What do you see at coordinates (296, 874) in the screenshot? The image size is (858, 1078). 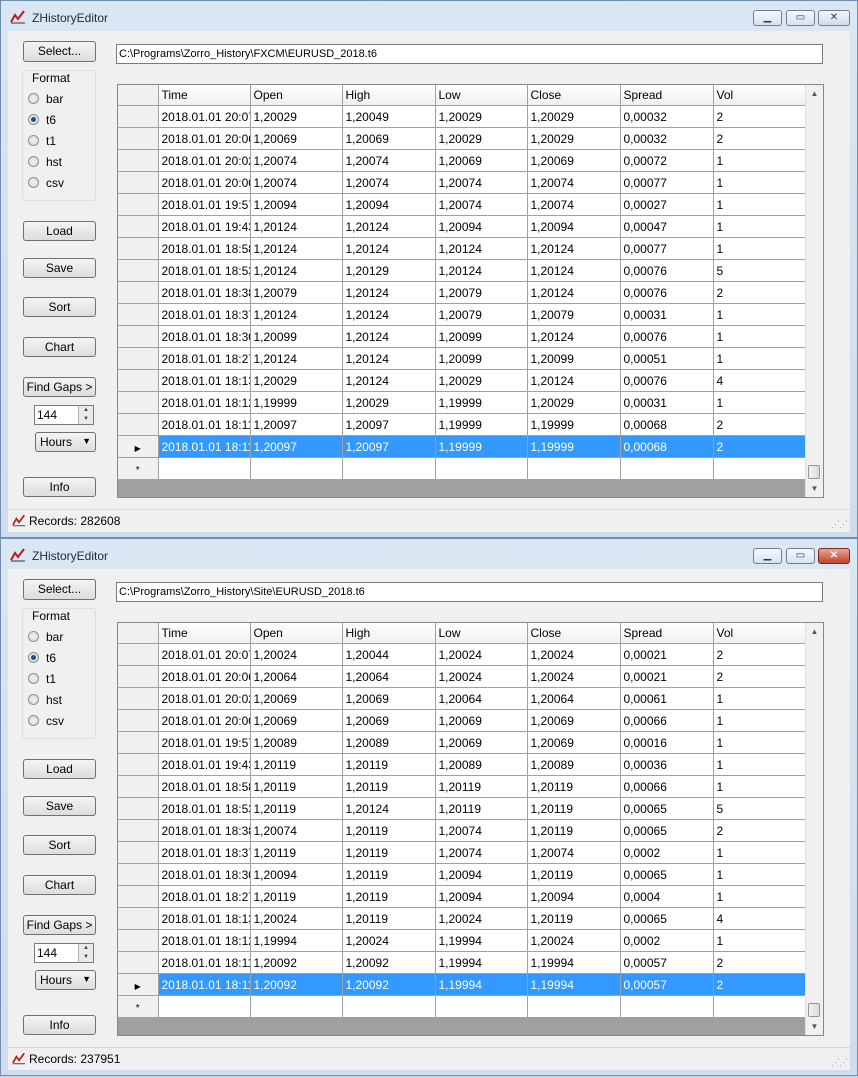 I see `cell-open: 1,20094` at bounding box center [296, 874].